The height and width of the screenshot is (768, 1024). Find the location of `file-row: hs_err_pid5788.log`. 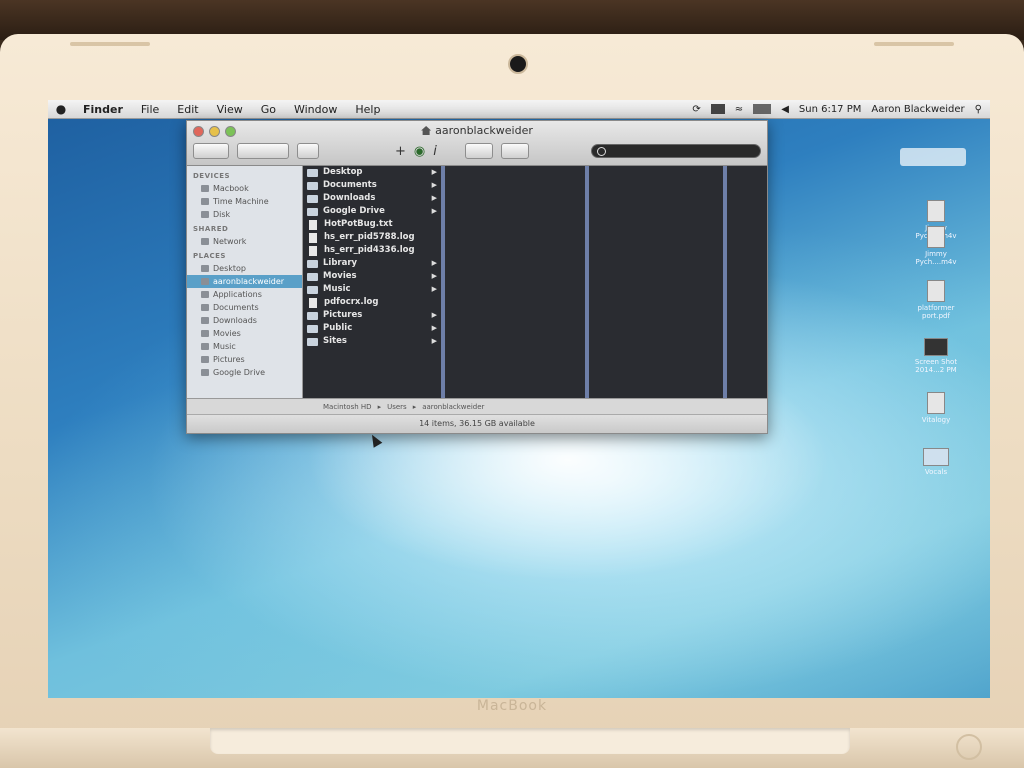

file-row: hs_err_pid5788.log is located at coordinates (372, 237).